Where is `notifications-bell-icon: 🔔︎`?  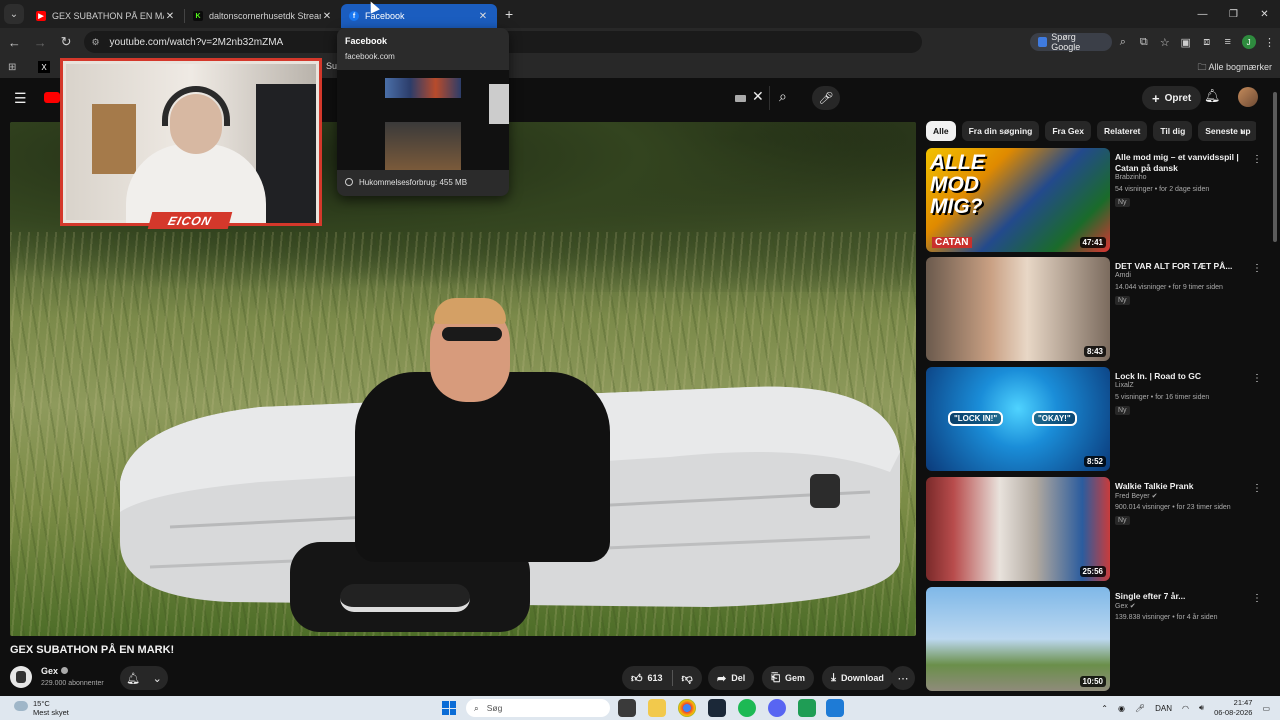 notifications-bell-icon: 🔔︎ is located at coordinates (1212, 96).